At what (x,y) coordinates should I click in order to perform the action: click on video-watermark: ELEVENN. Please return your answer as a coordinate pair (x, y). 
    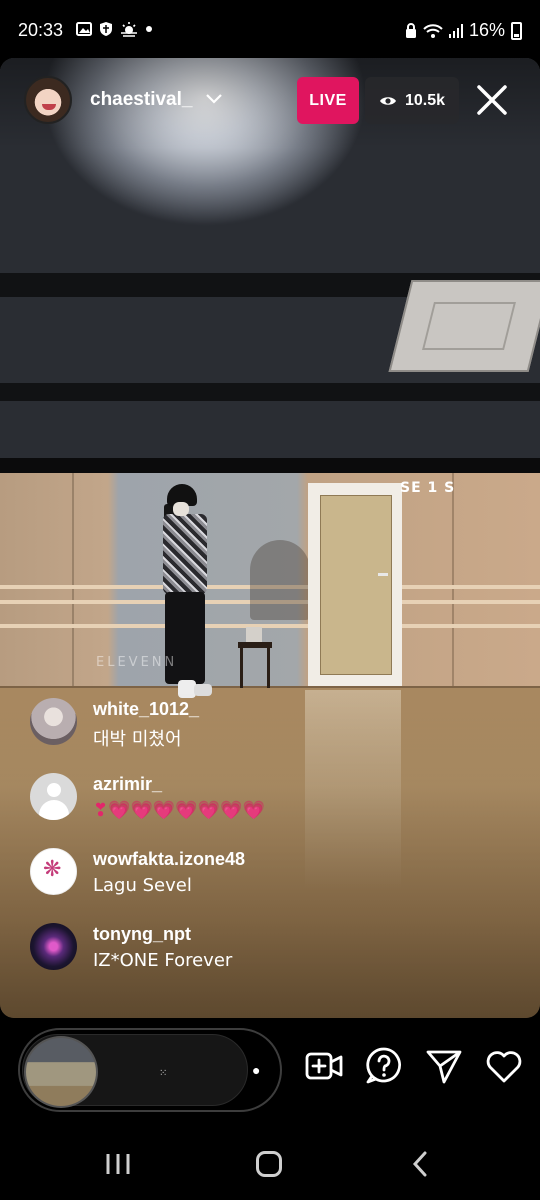
    Looking at the image, I should click on (137, 662).